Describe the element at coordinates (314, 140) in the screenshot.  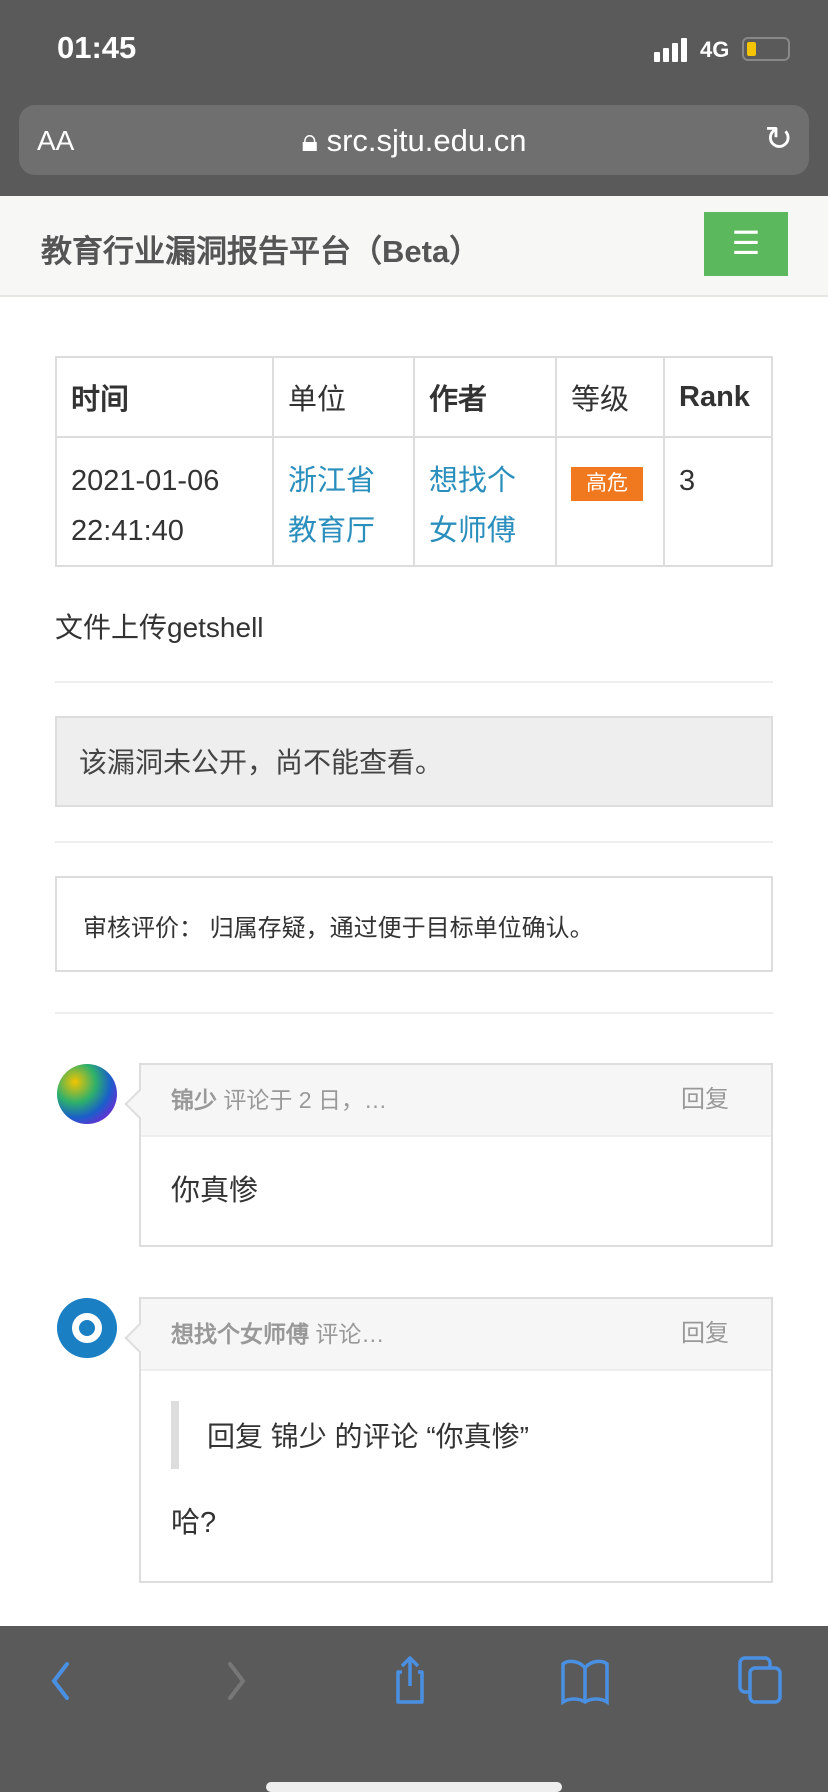
I see `lock-icon: 🔒︎` at that location.